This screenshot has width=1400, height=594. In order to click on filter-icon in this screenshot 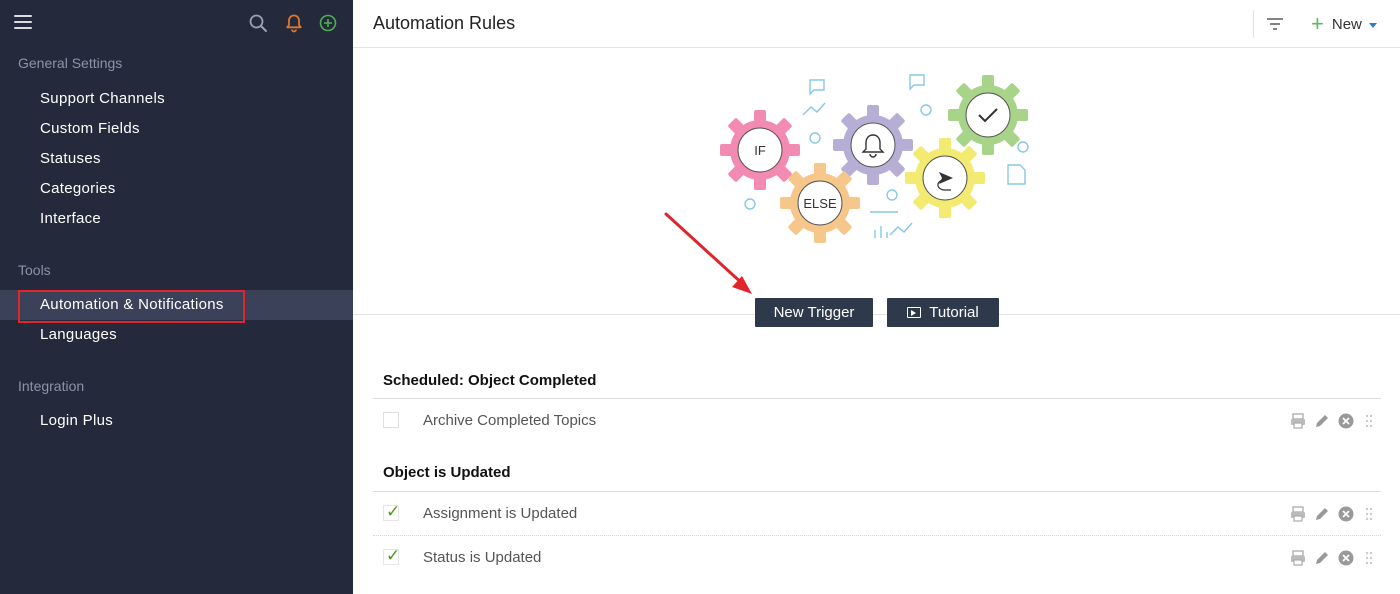, I will do `click(1275, 24)`.